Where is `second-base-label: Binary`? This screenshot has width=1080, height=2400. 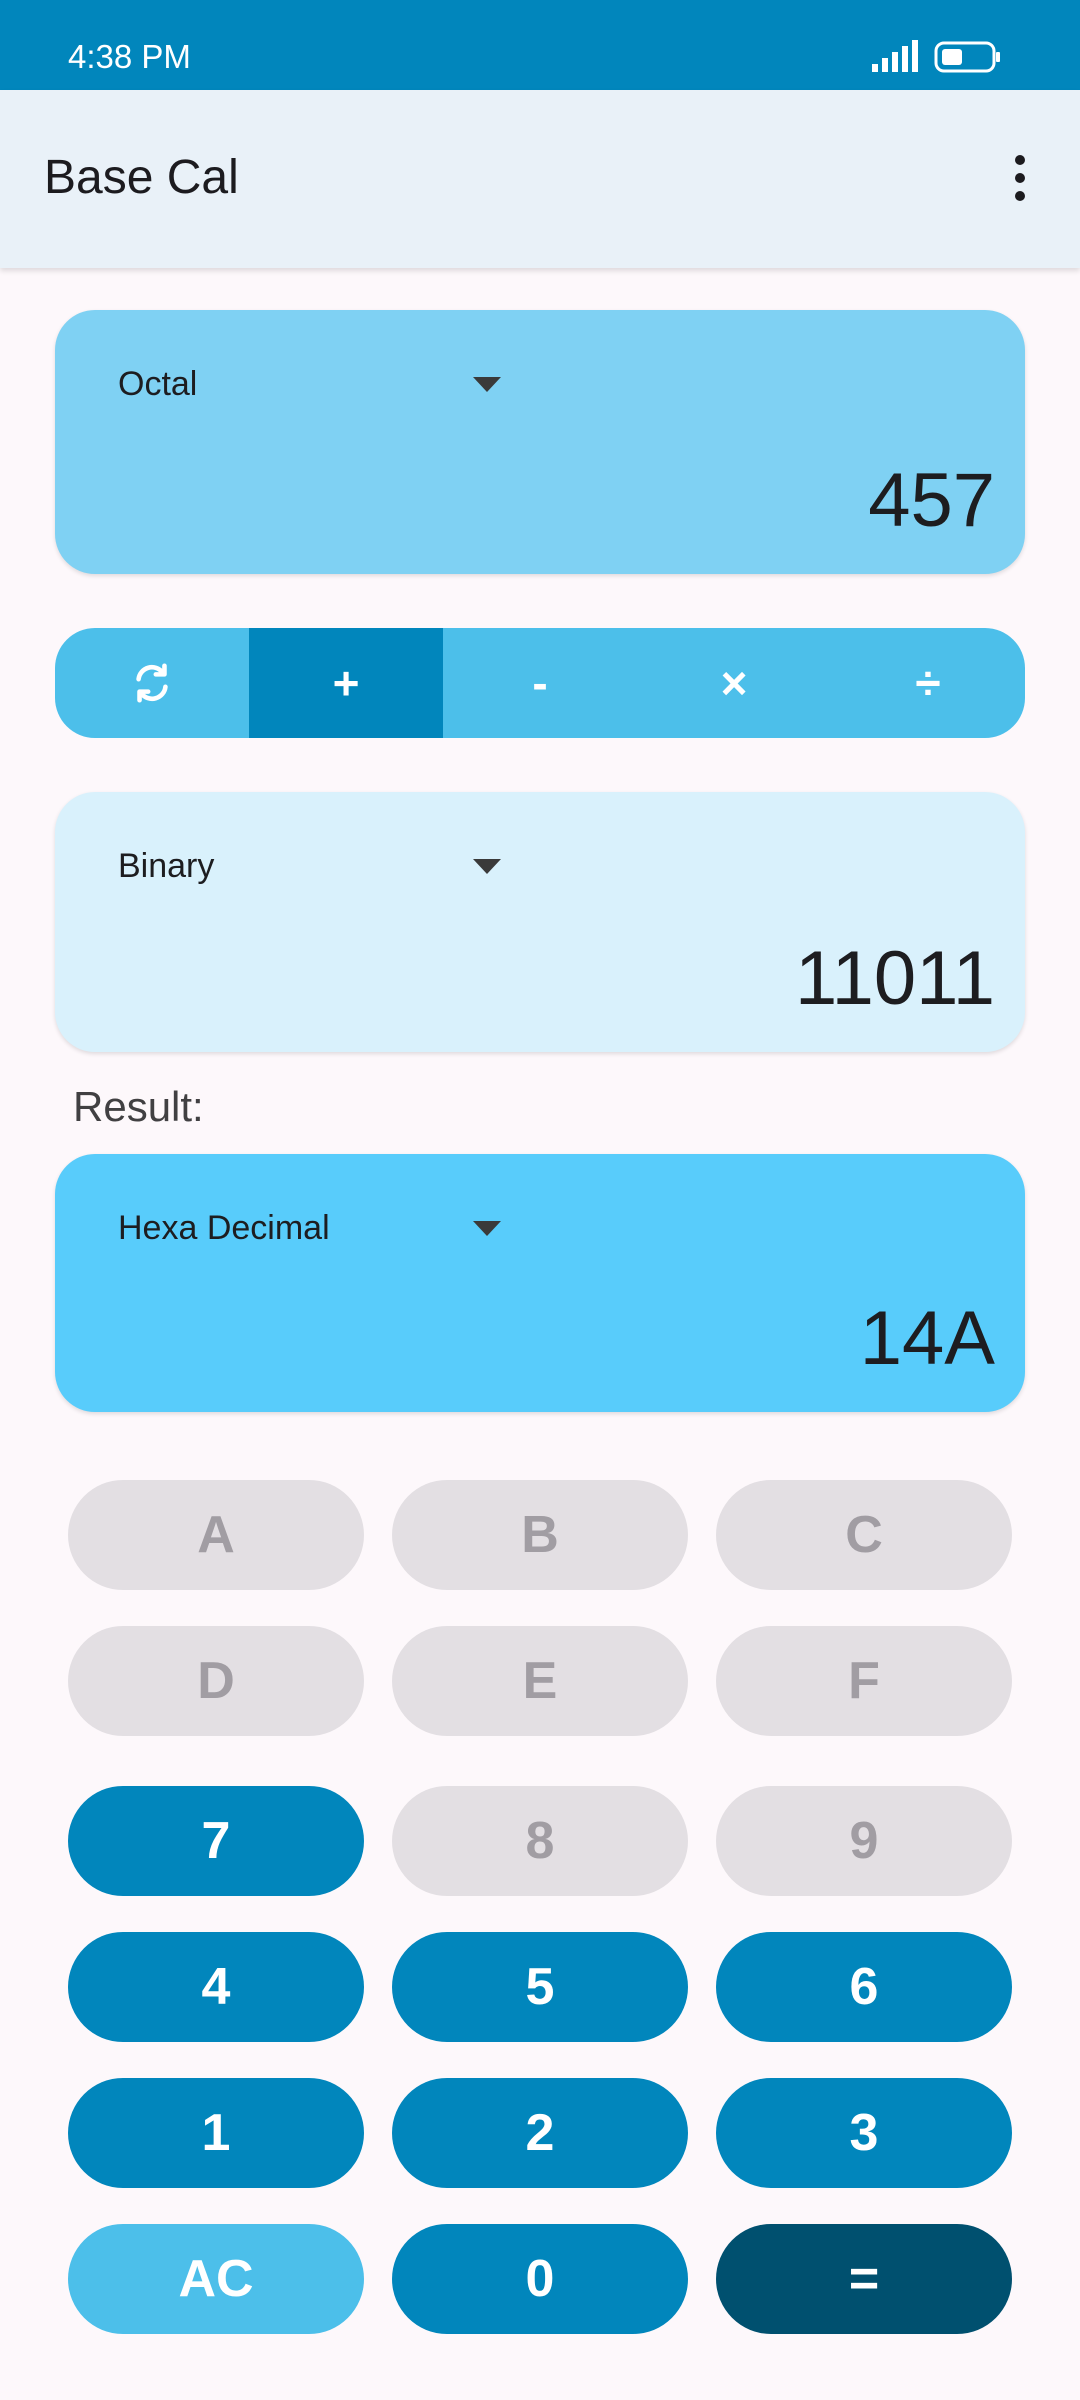 second-base-label: Binary is located at coordinates (166, 866).